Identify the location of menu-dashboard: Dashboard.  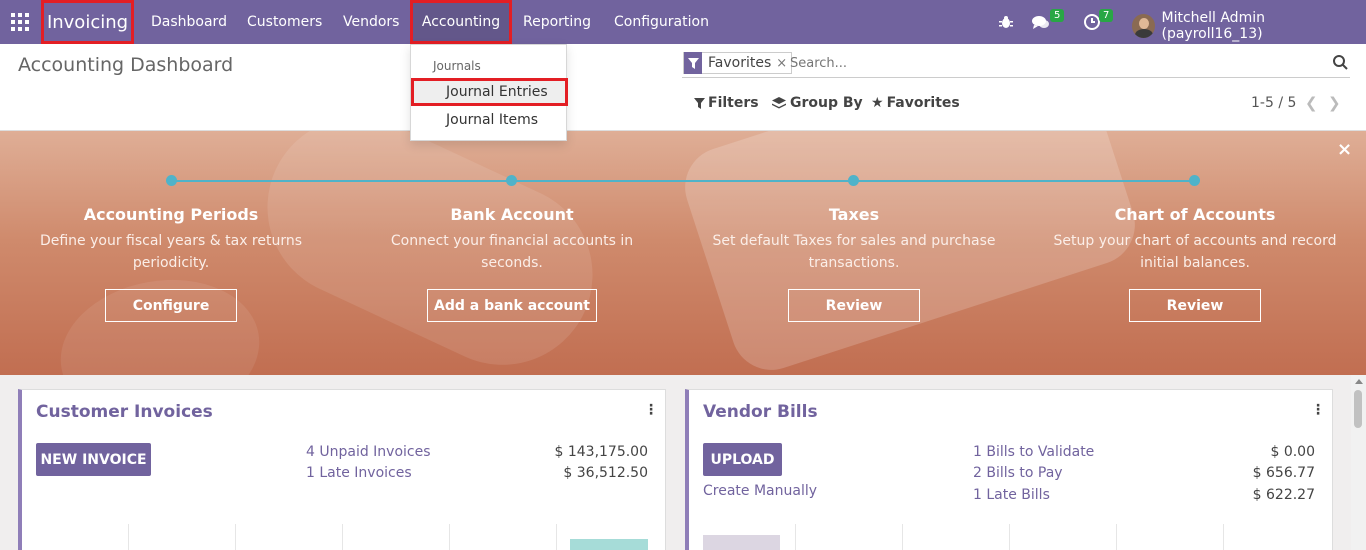
(189, 22).